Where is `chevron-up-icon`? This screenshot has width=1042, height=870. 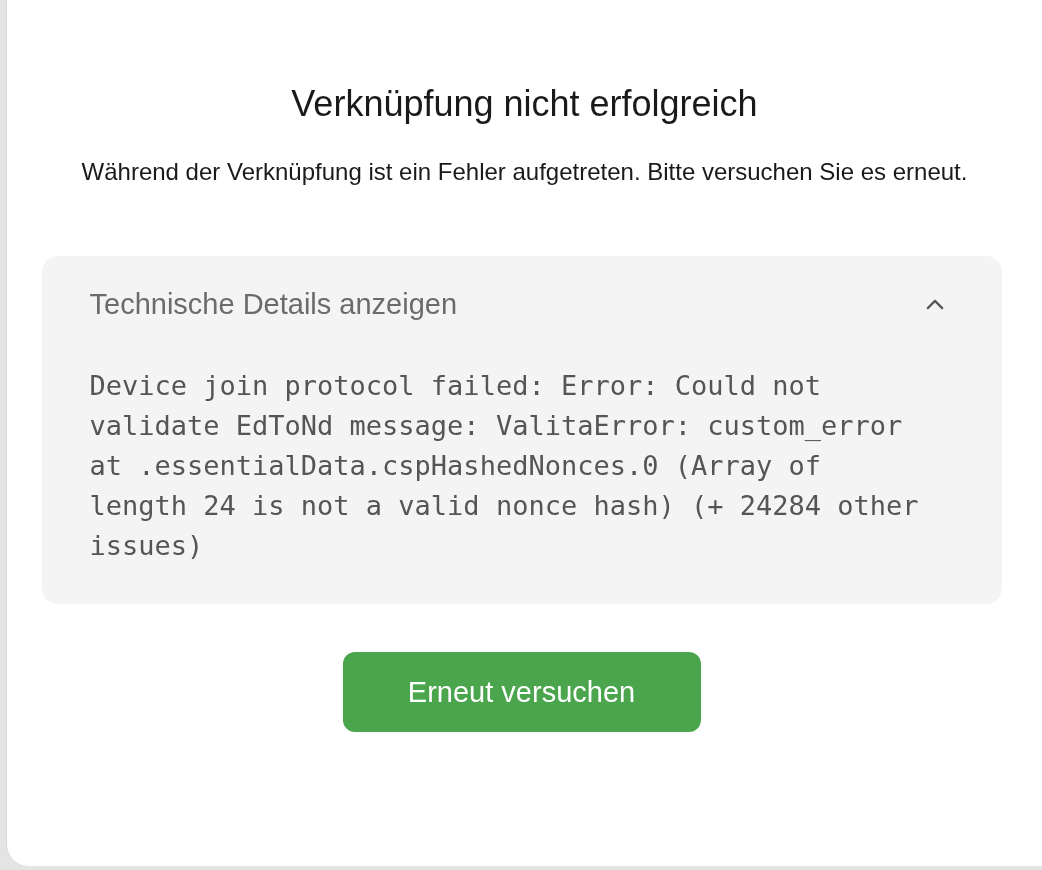 chevron-up-icon is located at coordinates (934, 304).